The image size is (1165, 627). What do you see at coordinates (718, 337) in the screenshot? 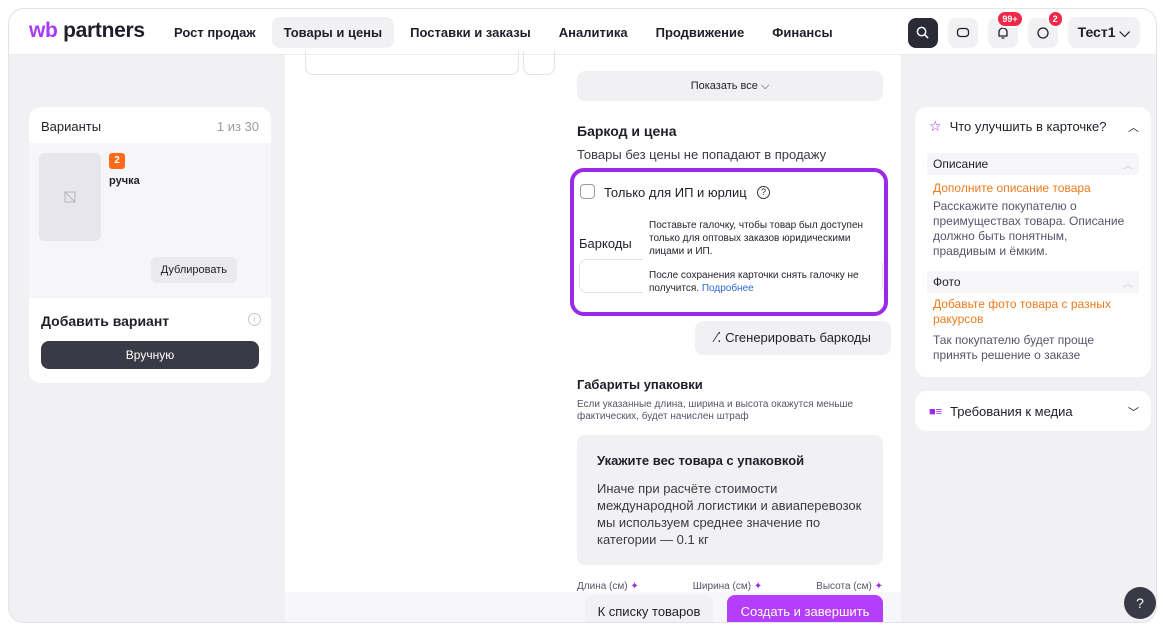
I see `magic-wand-icon: ⁄⁚` at bounding box center [718, 337].